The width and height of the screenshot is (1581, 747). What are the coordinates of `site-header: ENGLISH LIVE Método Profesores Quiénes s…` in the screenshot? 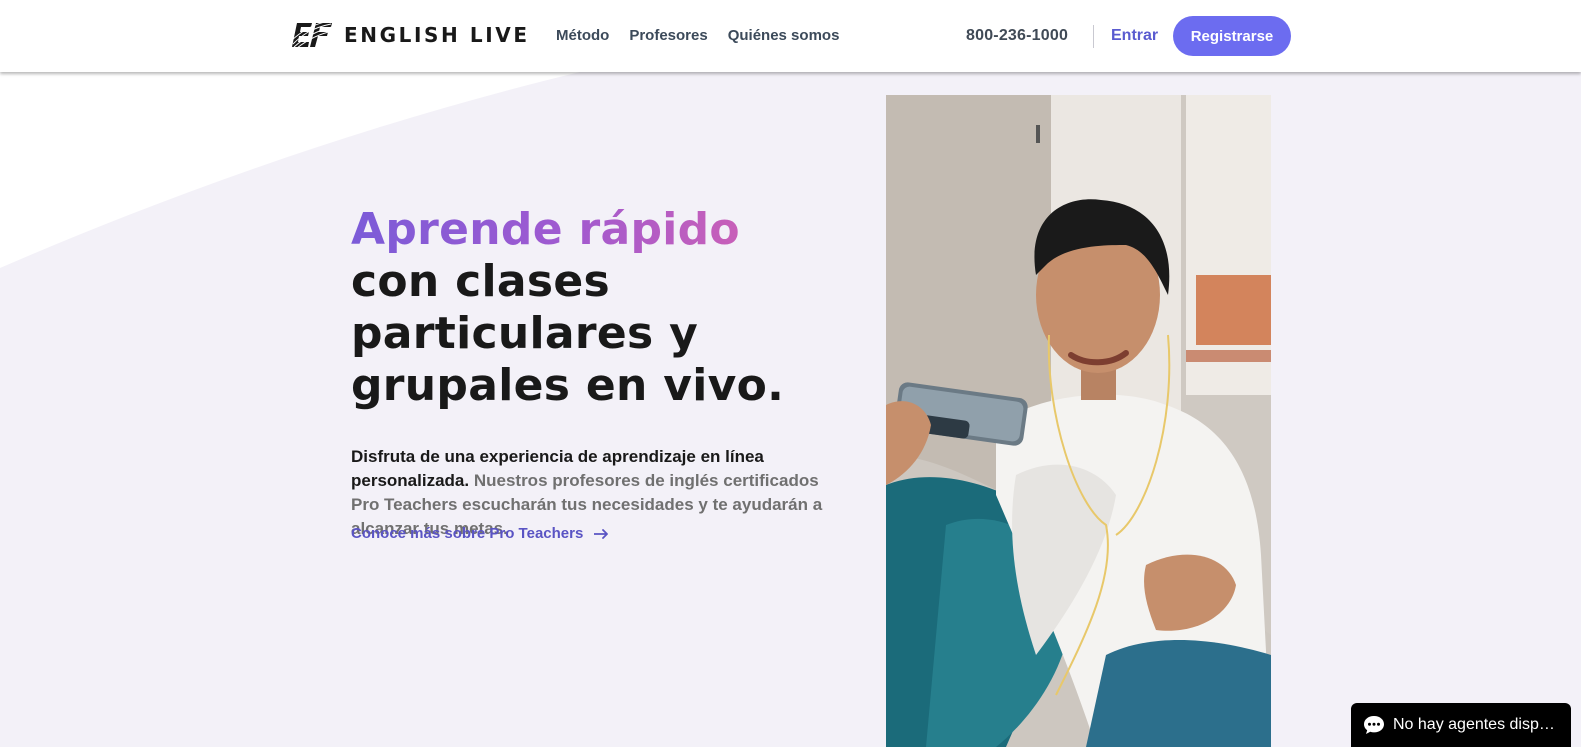 It's located at (790, 36).